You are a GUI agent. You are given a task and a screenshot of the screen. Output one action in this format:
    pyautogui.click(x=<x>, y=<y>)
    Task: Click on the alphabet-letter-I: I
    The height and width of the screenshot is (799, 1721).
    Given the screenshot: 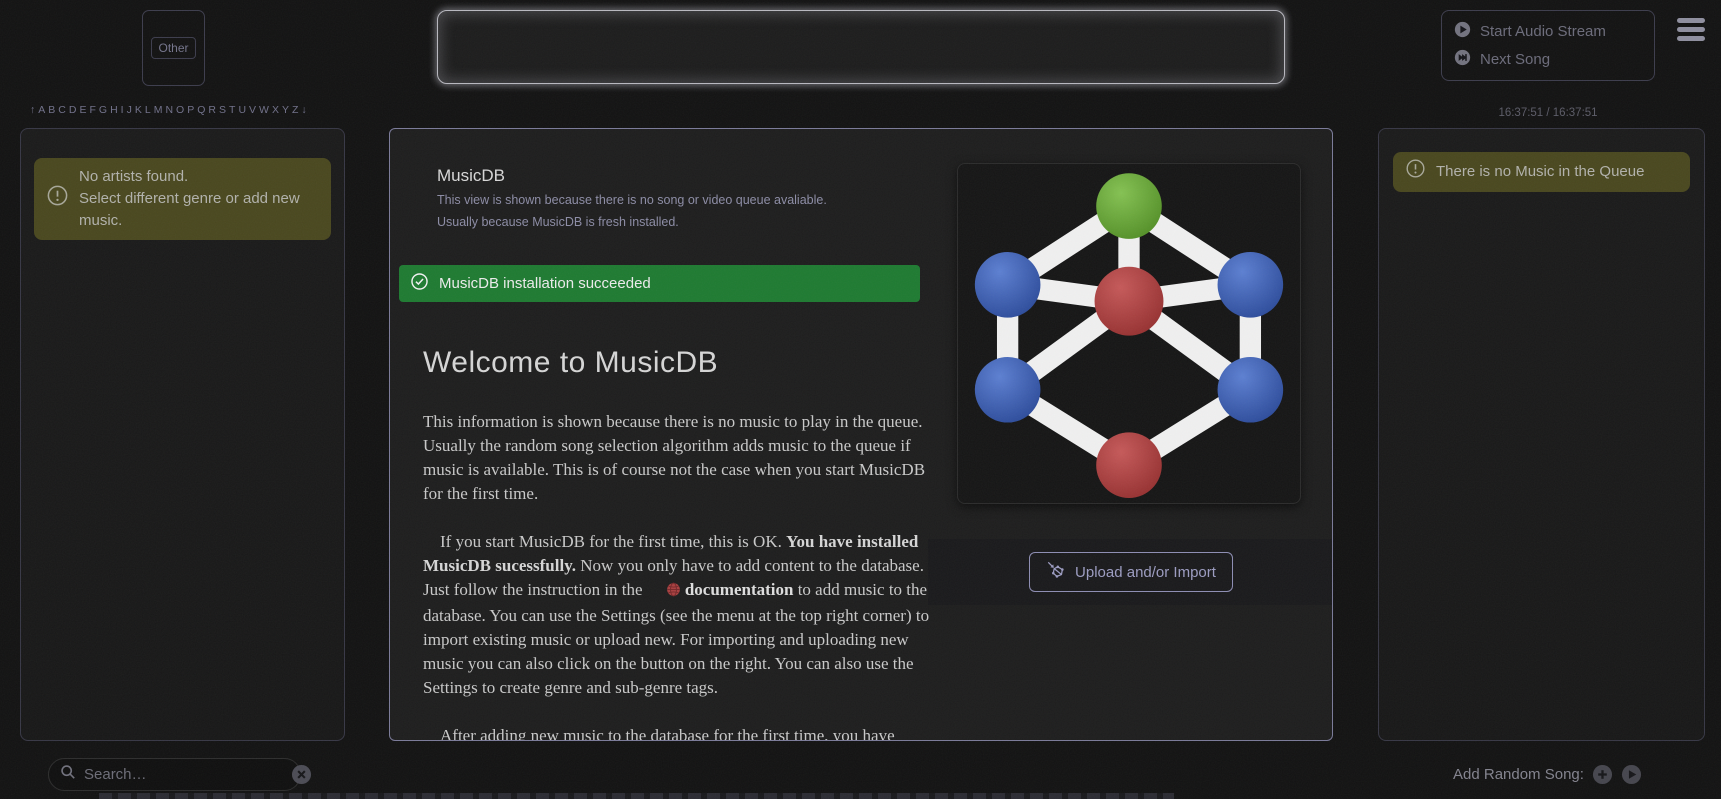 What is the action you would take?
    pyautogui.click(x=122, y=110)
    